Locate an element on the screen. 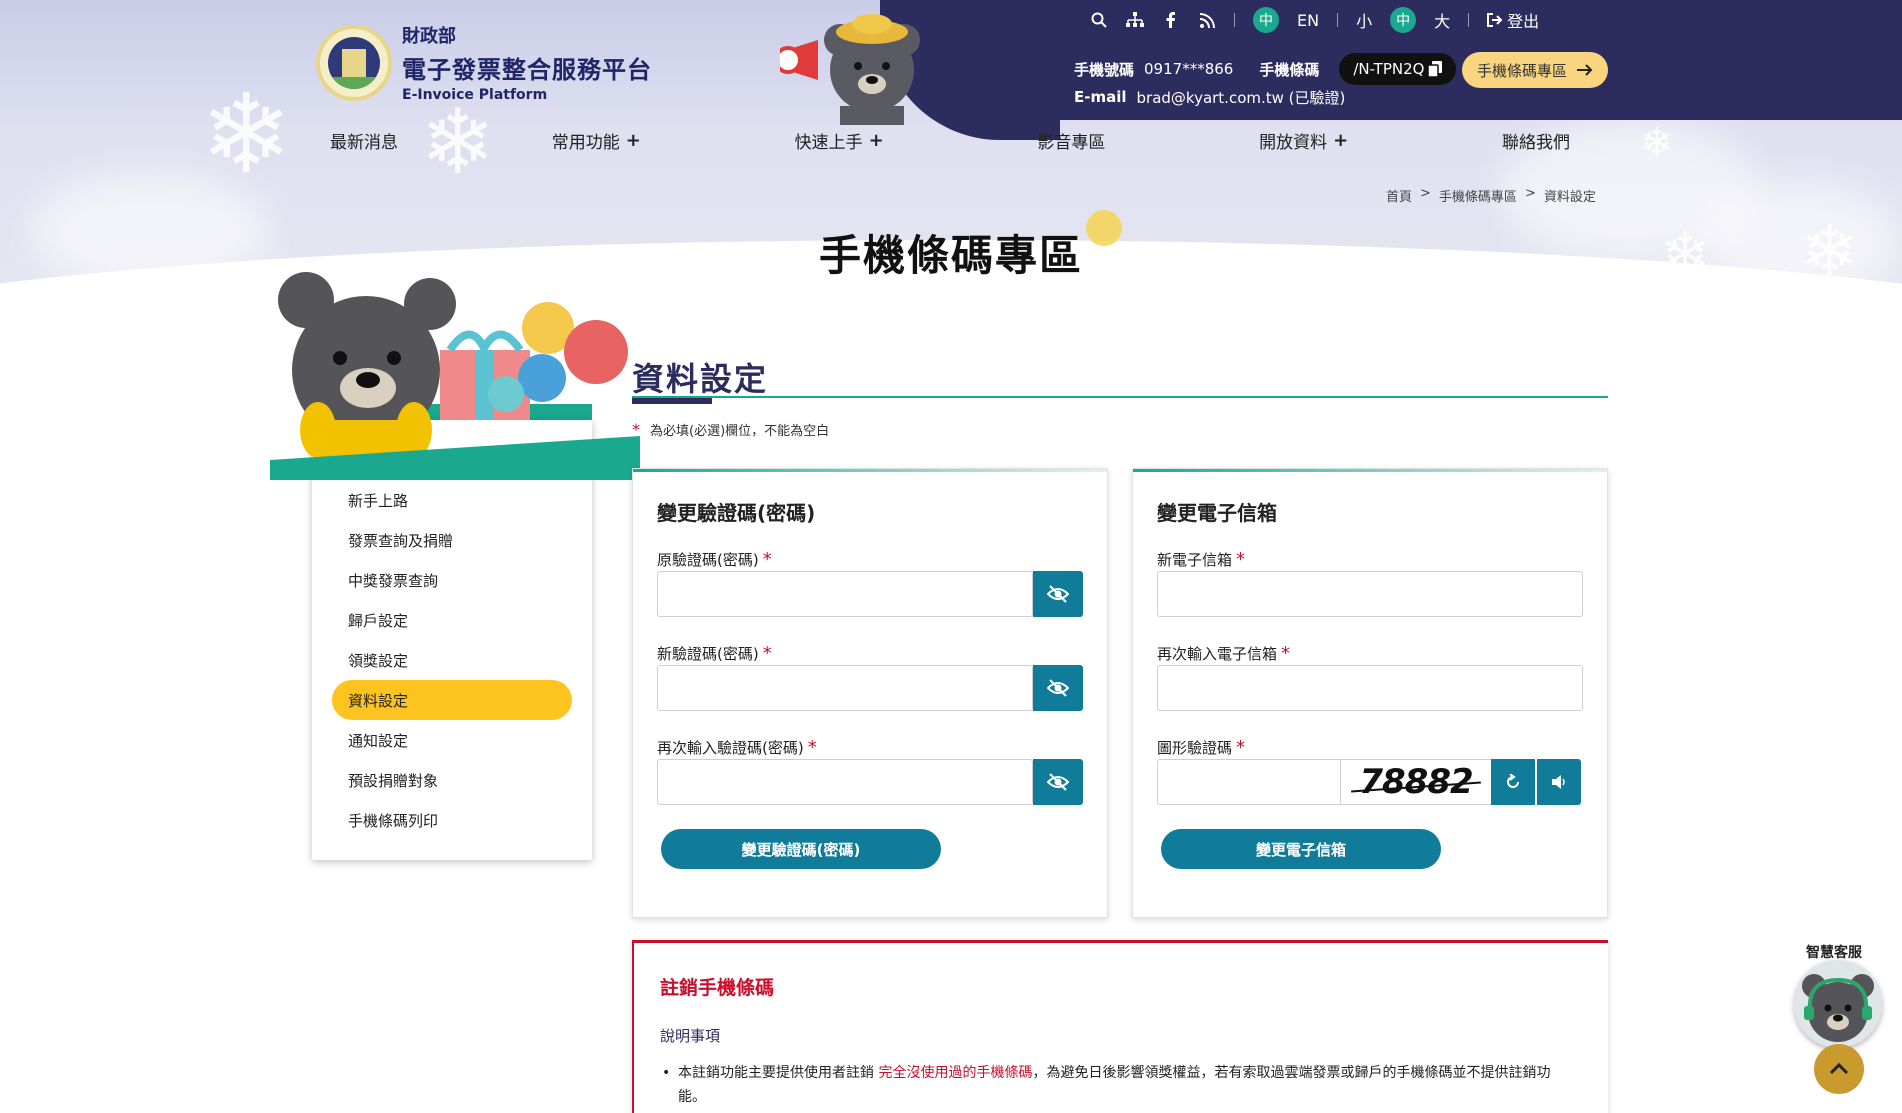 The height and width of the screenshot is (1113, 1902). nav-item: 快速上手 + is located at coordinates (839, 140).